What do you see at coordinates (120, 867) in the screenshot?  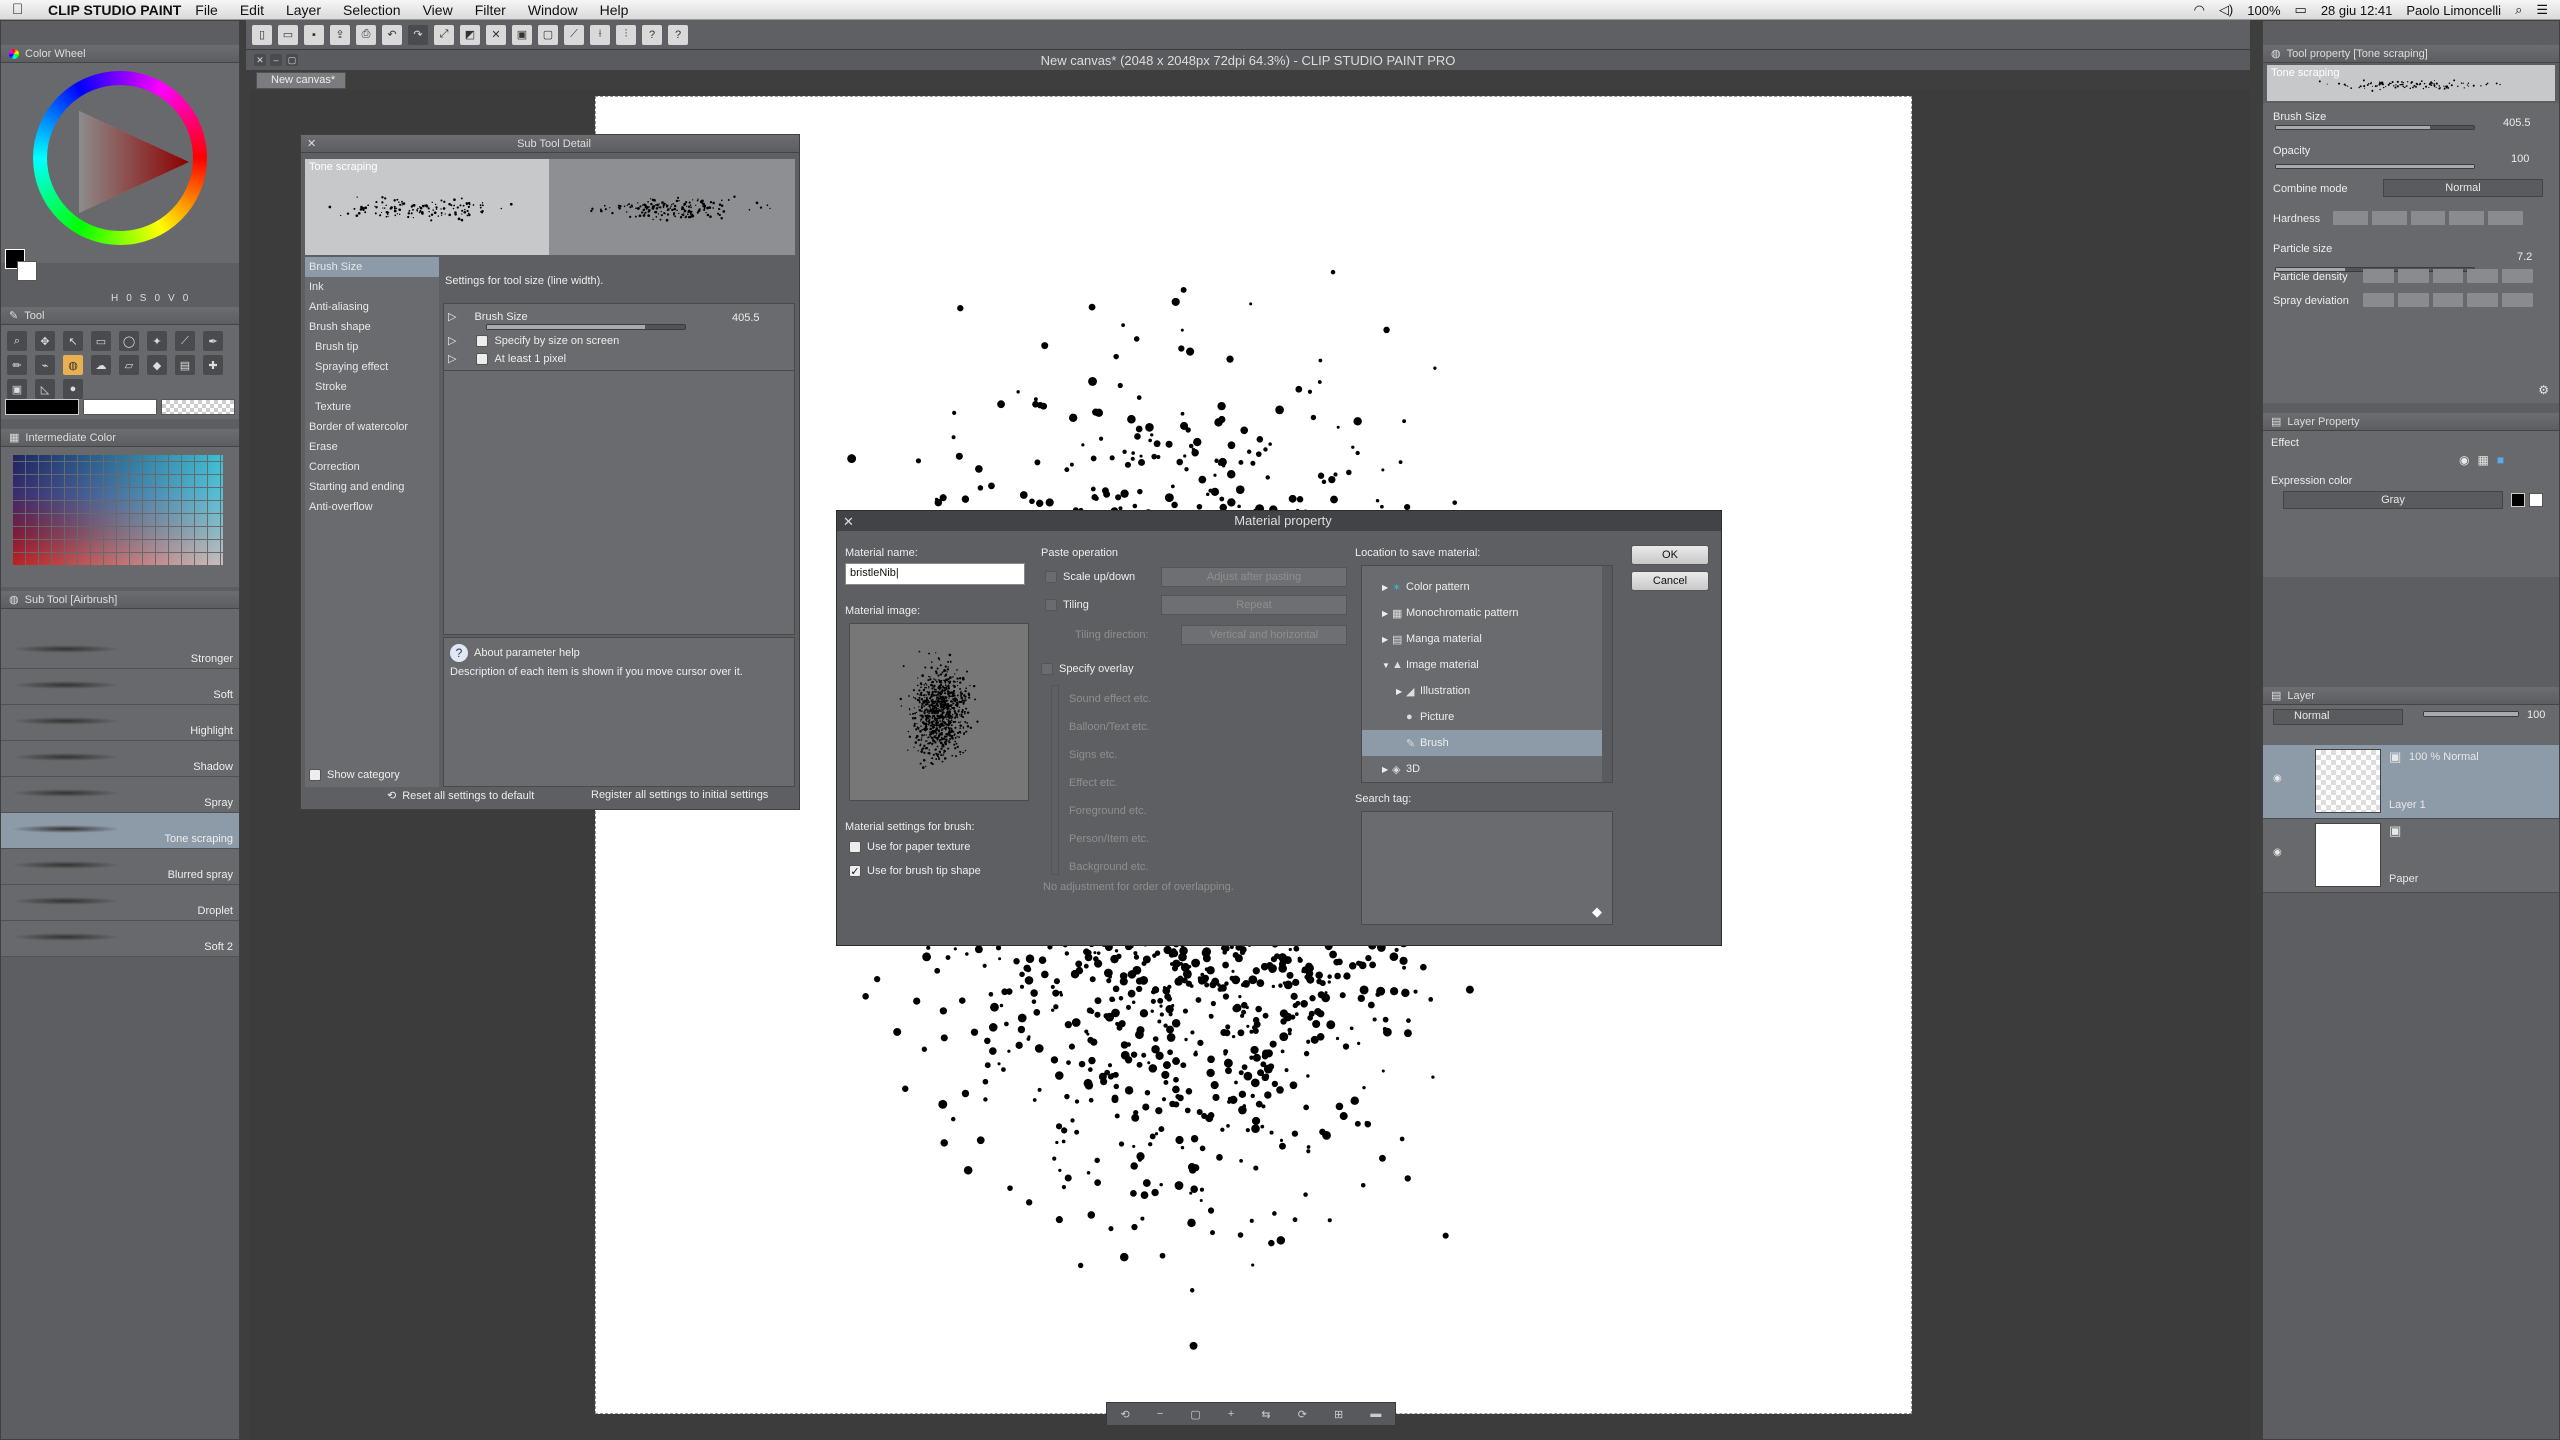 I see `subtool-item: Blurred spray` at bounding box center [120, 867].